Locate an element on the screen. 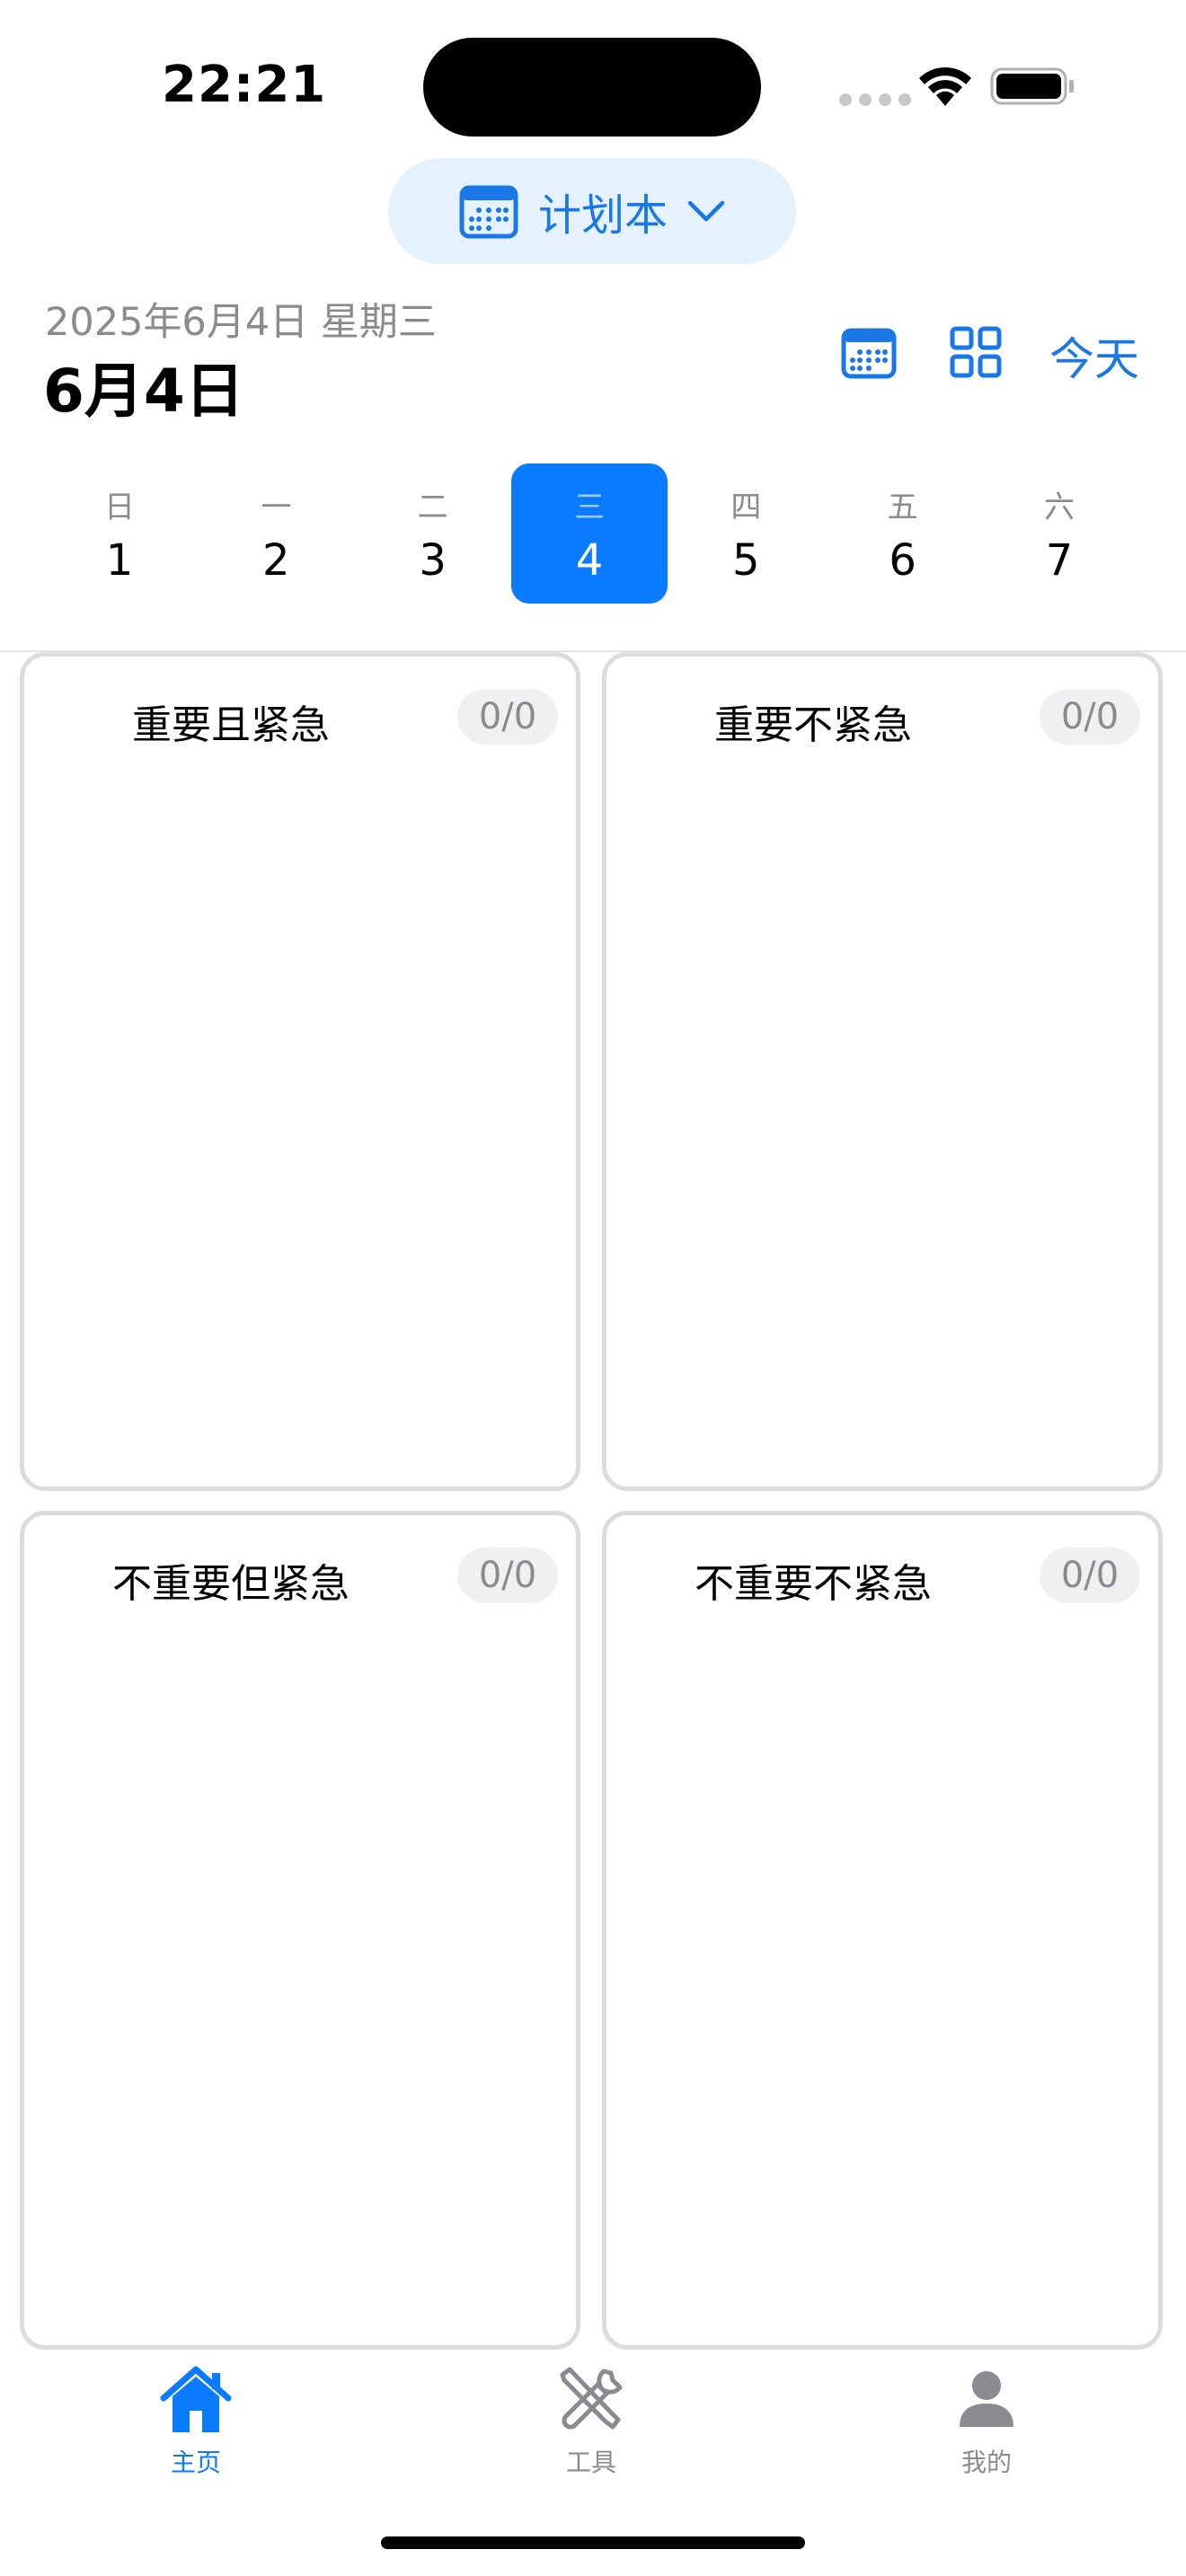  day-number: 6 is located at coordinates (902, 560).